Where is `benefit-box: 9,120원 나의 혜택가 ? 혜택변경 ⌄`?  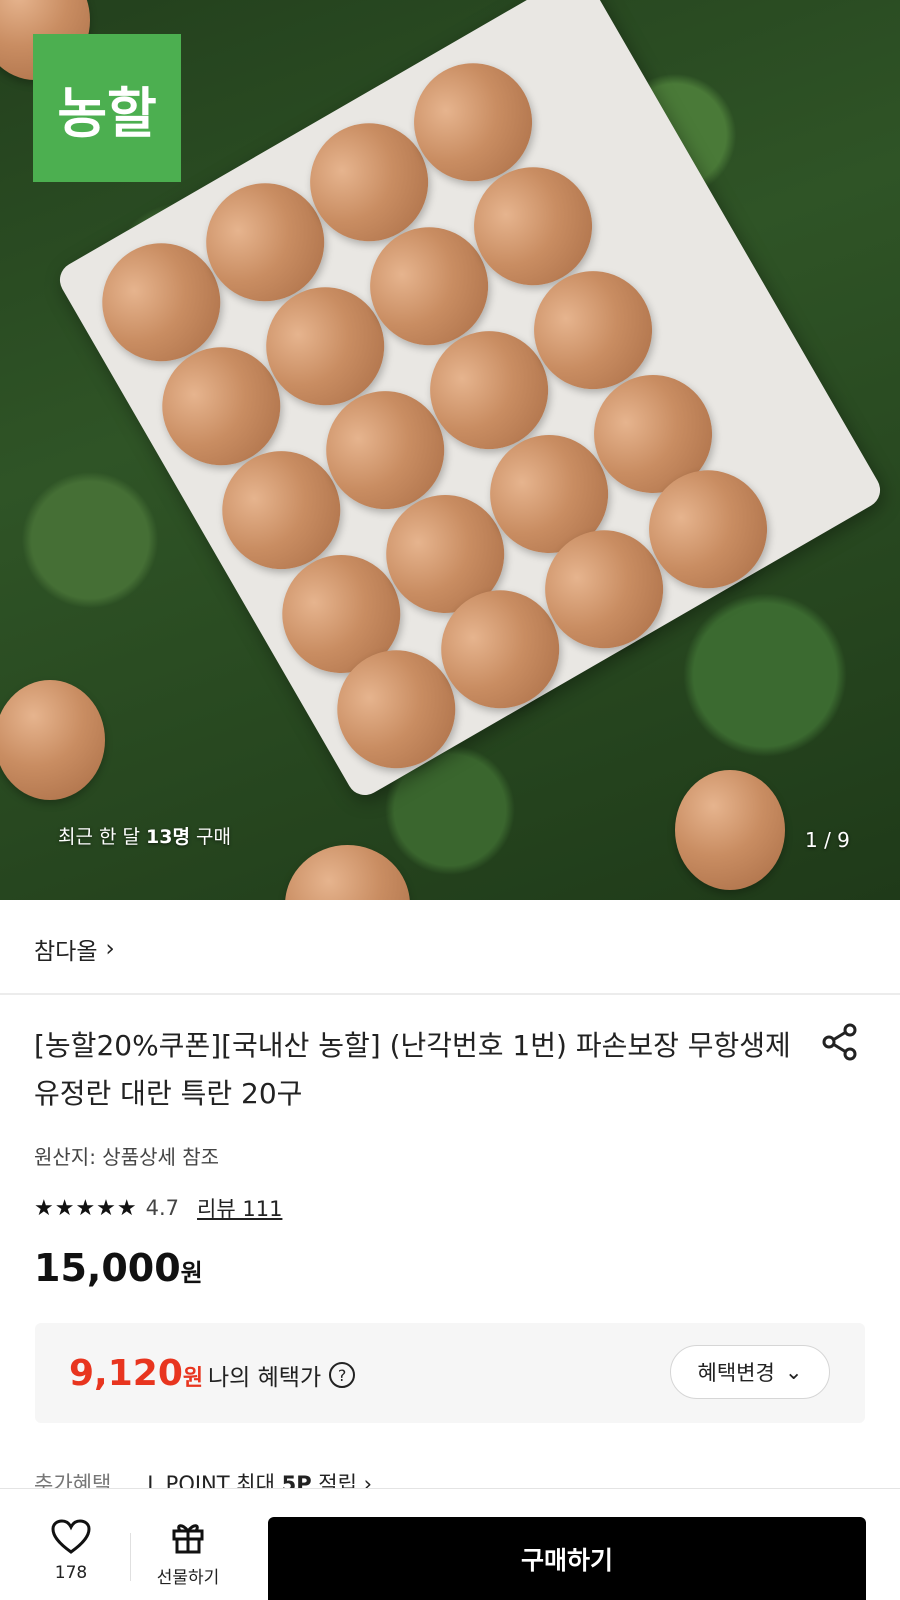
benefit-box: 9,120원 나의 혜택가 ? 혜택변경 ⌄ is located at coordinates (450, 1373).